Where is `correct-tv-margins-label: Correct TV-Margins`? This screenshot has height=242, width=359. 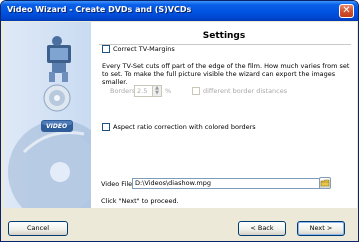 correct-tv-margins-label: Correct TV-Margins is located at coordinates (144, 49).